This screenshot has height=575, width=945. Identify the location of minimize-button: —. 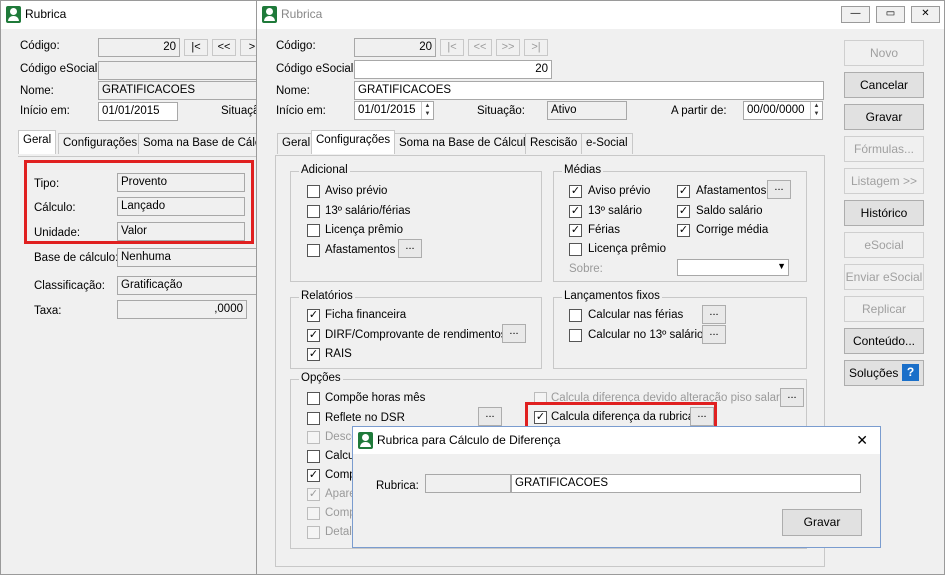
(855, 14).